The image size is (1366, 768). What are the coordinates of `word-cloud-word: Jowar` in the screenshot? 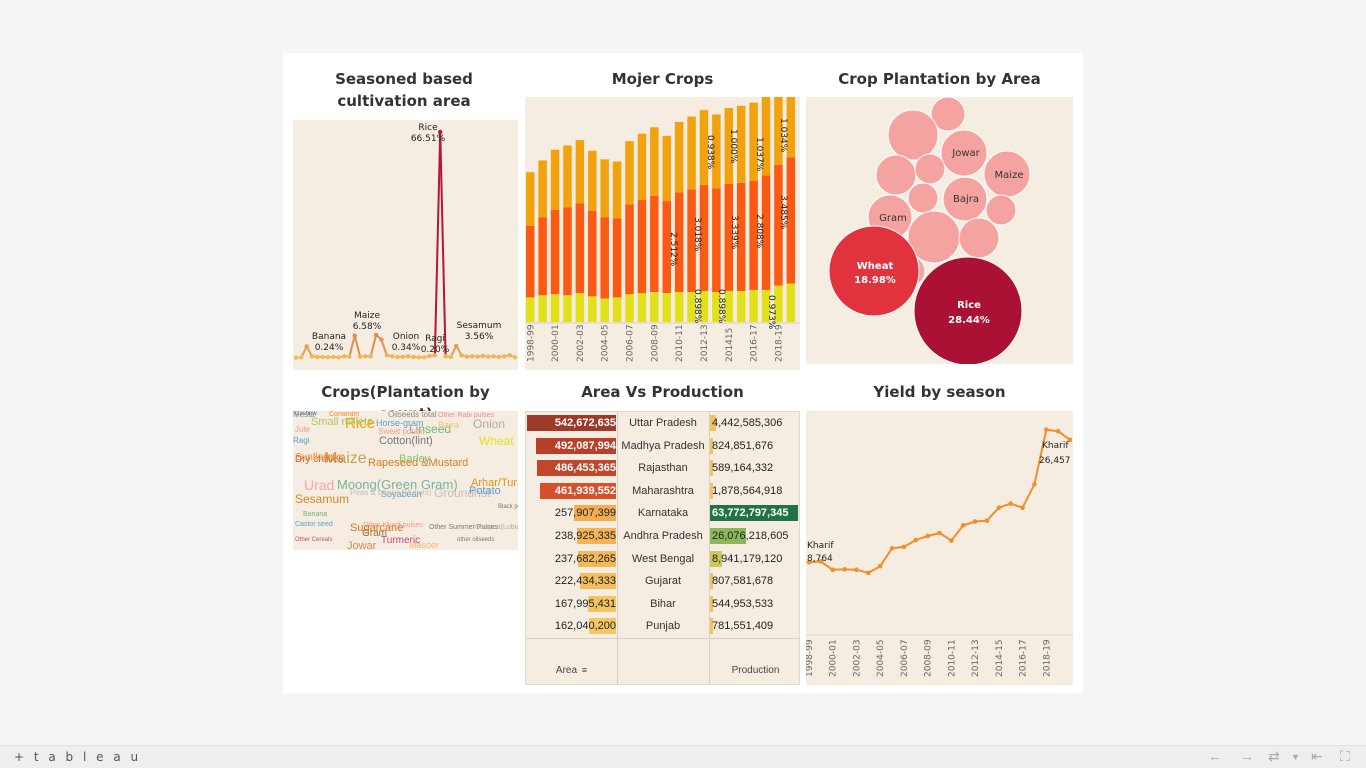 It's located at (361, 546).